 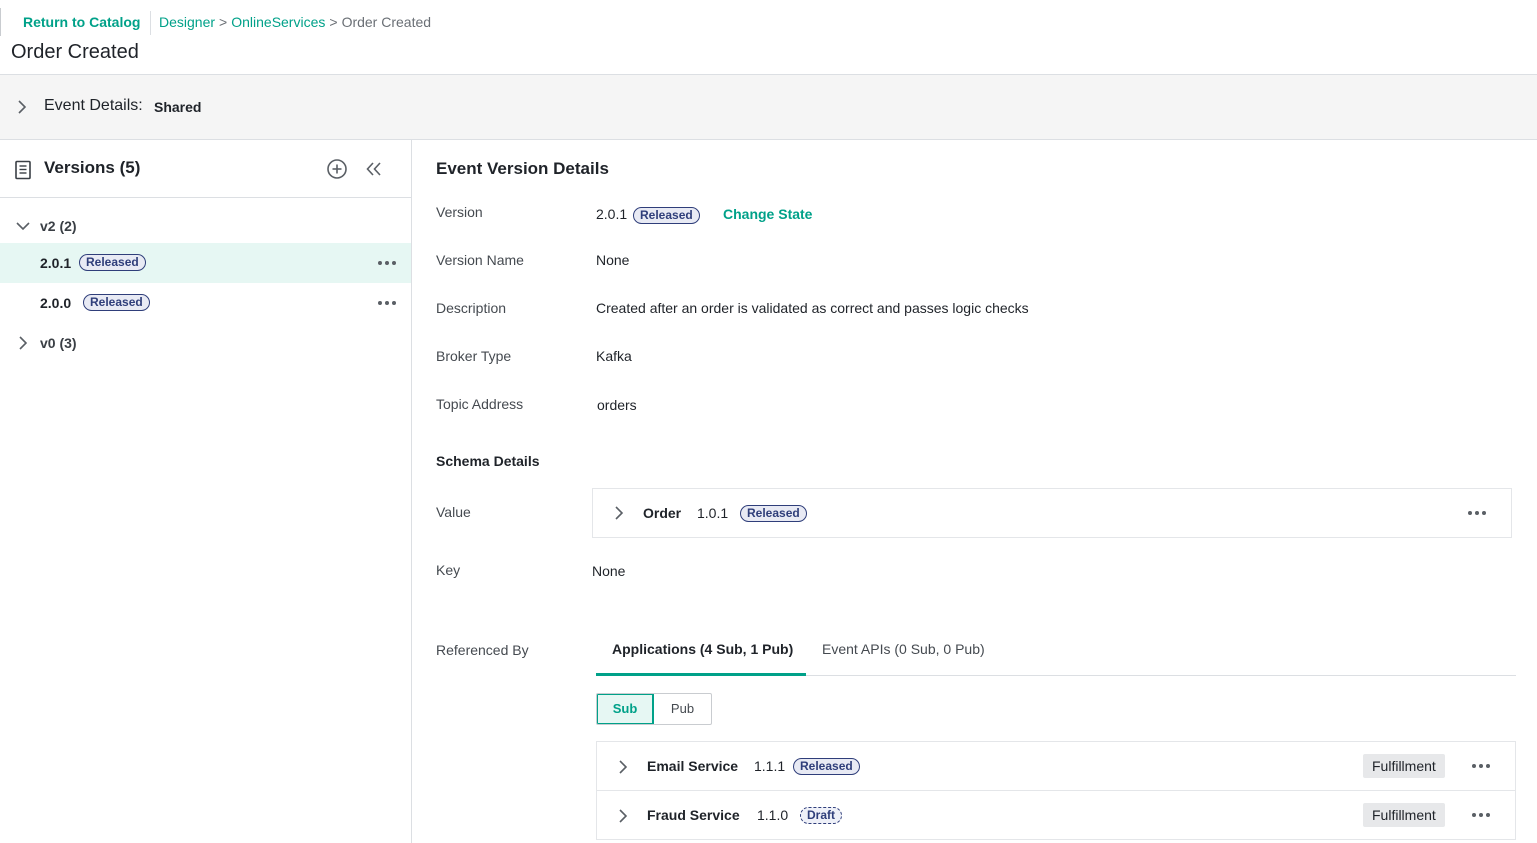 What do you see at coordinates (821, 815) in the screenshot?
I see `status-badge: Draft` at bounding box center [821, 815].